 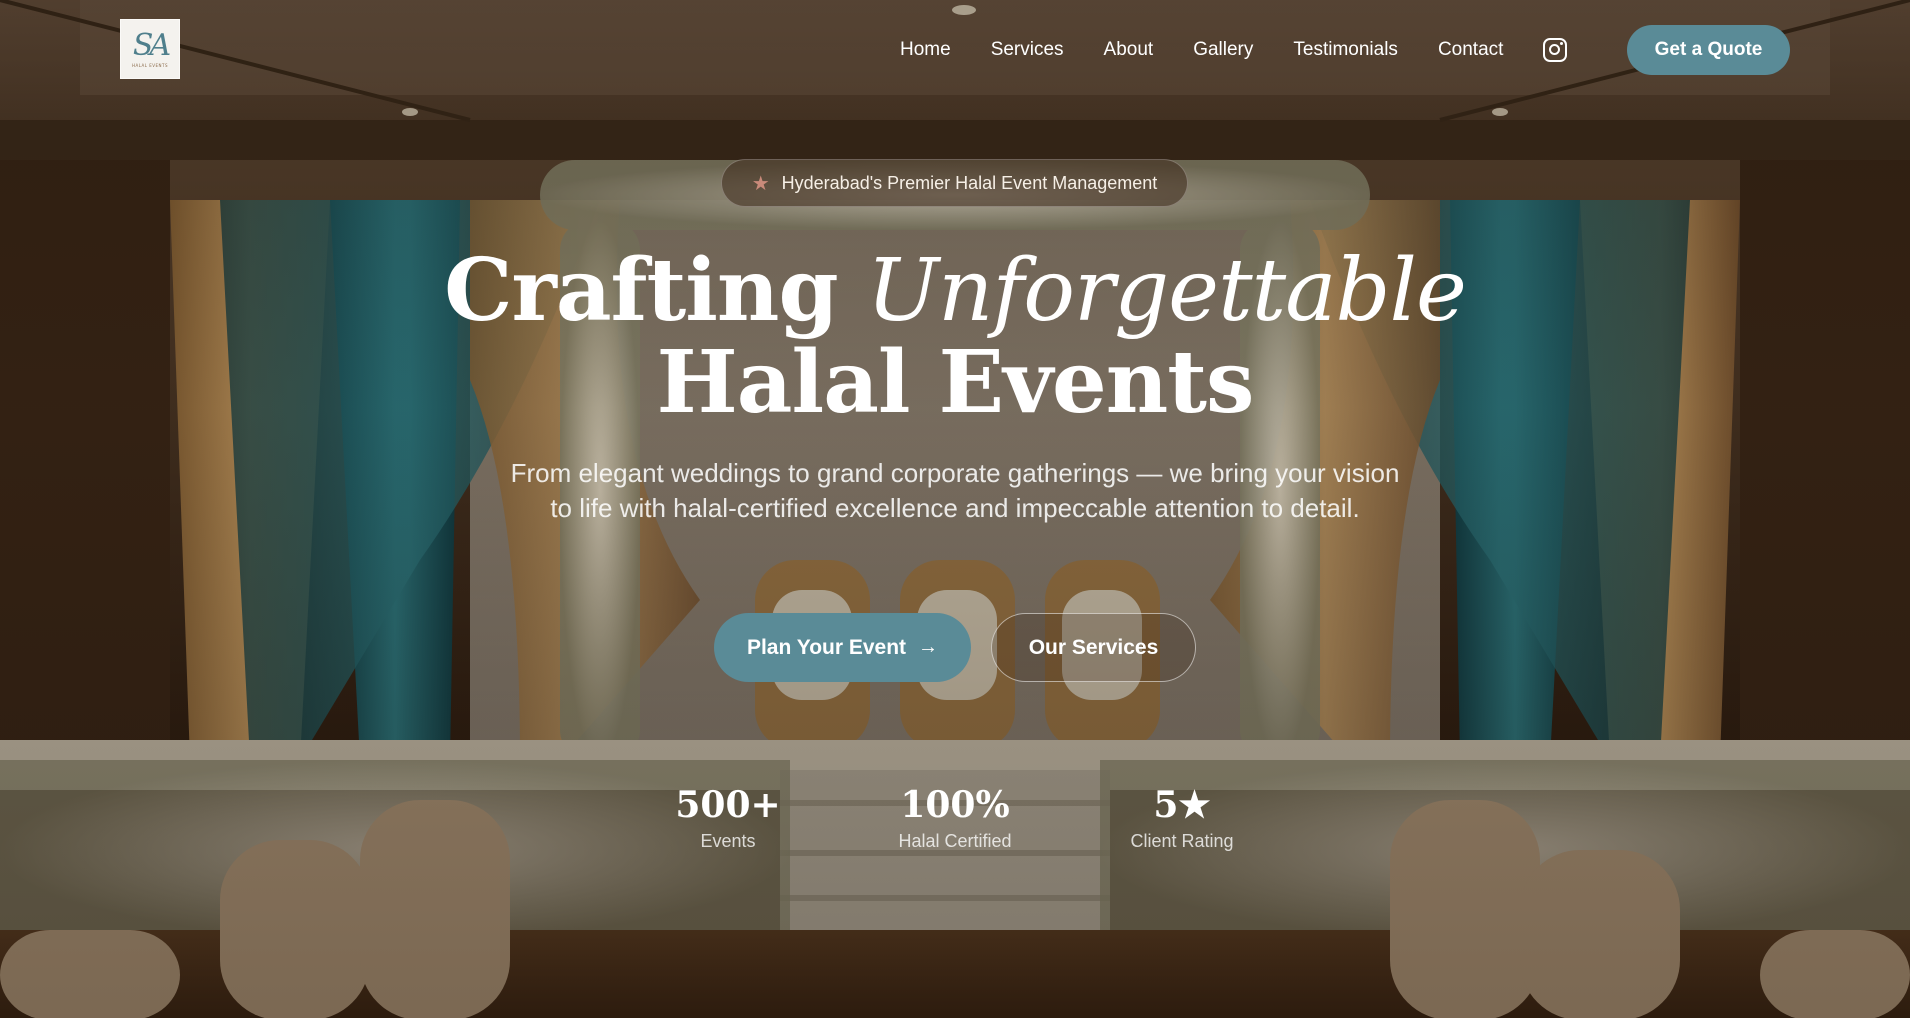 I want to click on nav-link-gallery: Gallery, so click(x=1223, y=50).